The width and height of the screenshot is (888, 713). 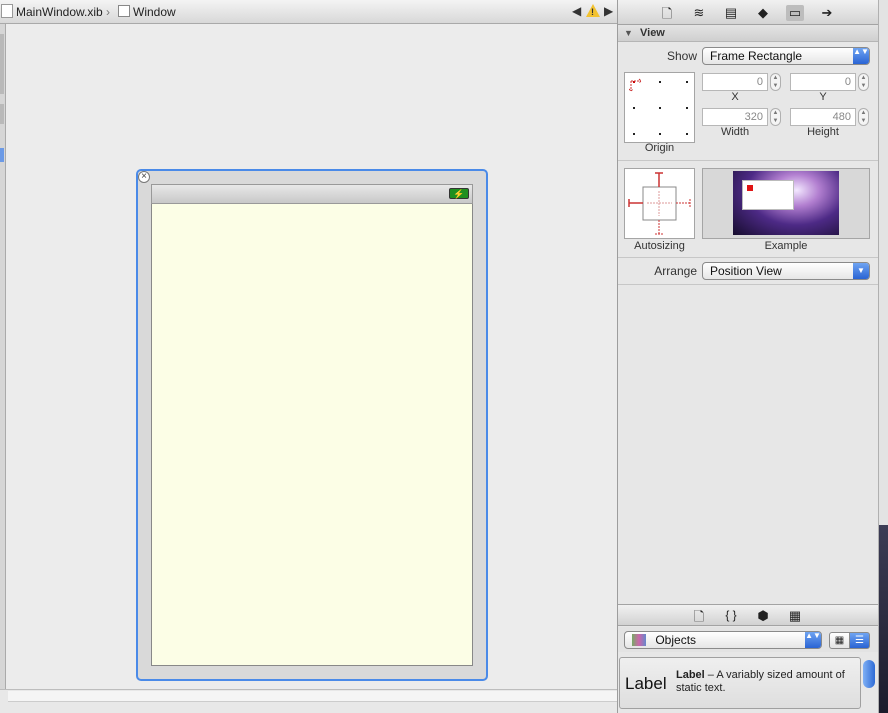 What do you see at coordinates (823, 117) in the screenshot?
I see `height-field: 480` at bounding box center [823, 117].